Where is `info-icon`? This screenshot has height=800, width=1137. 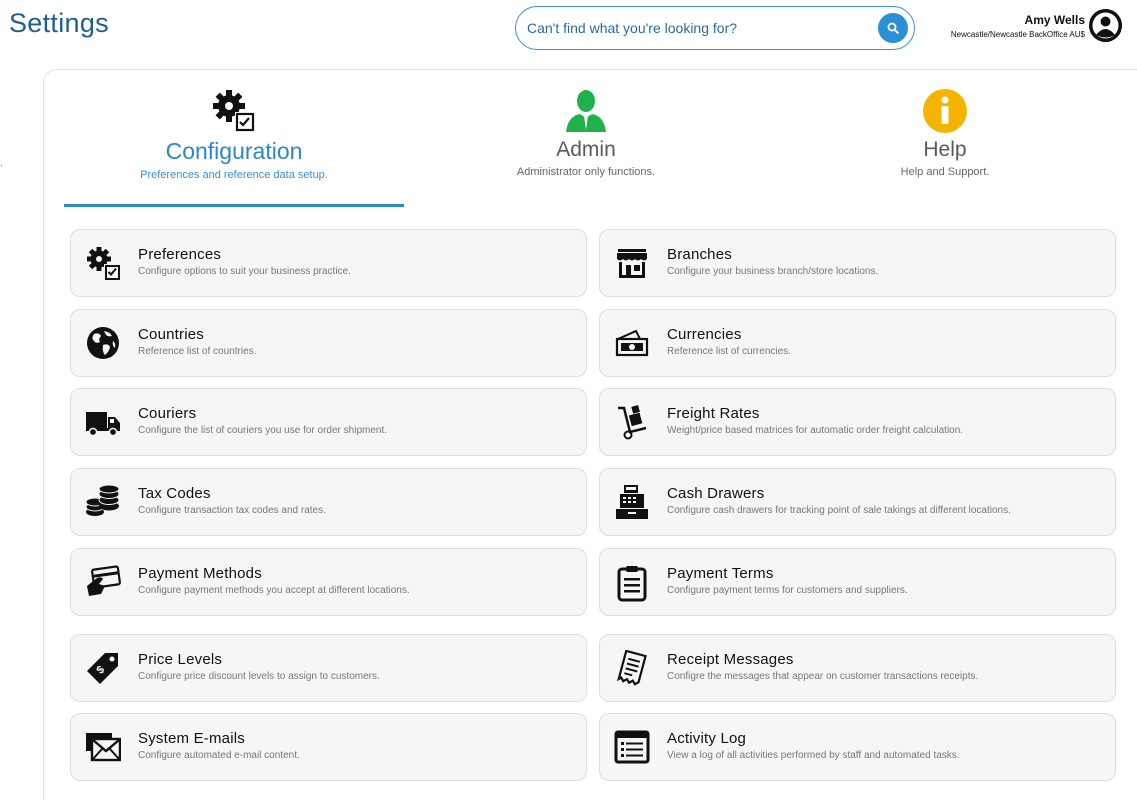 info-icon is located at coordinates (945, 111).